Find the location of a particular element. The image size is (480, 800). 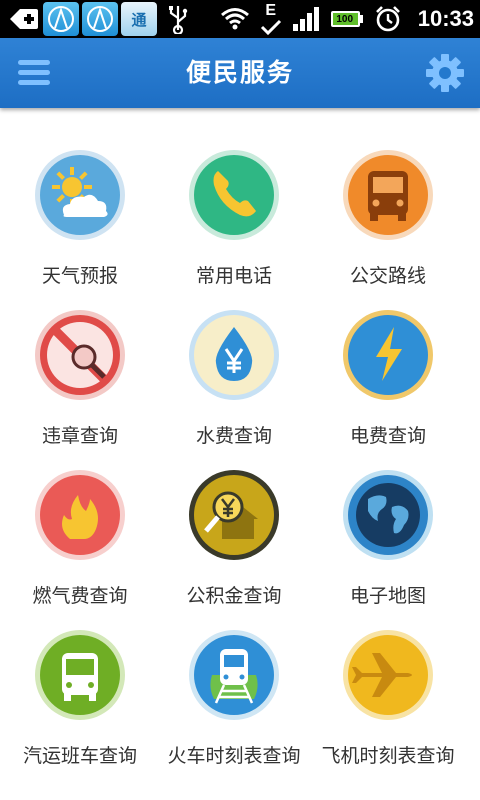

service-electronic-map: 电子地图 is located at coordinates (388, 517).